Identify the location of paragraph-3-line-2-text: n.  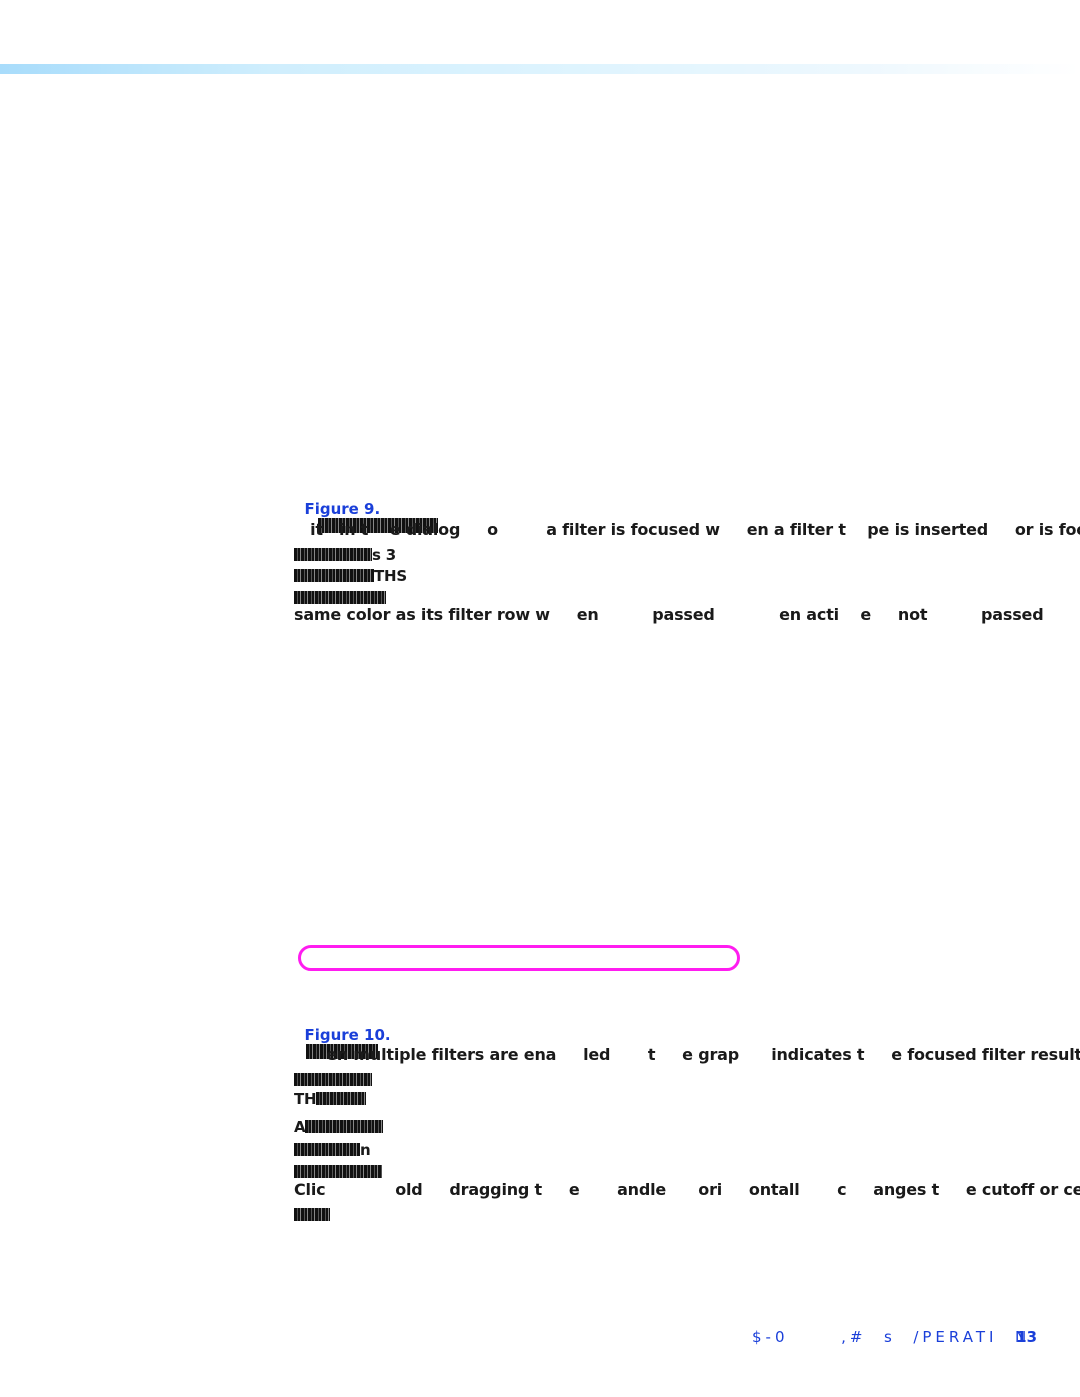
(365, 1150).